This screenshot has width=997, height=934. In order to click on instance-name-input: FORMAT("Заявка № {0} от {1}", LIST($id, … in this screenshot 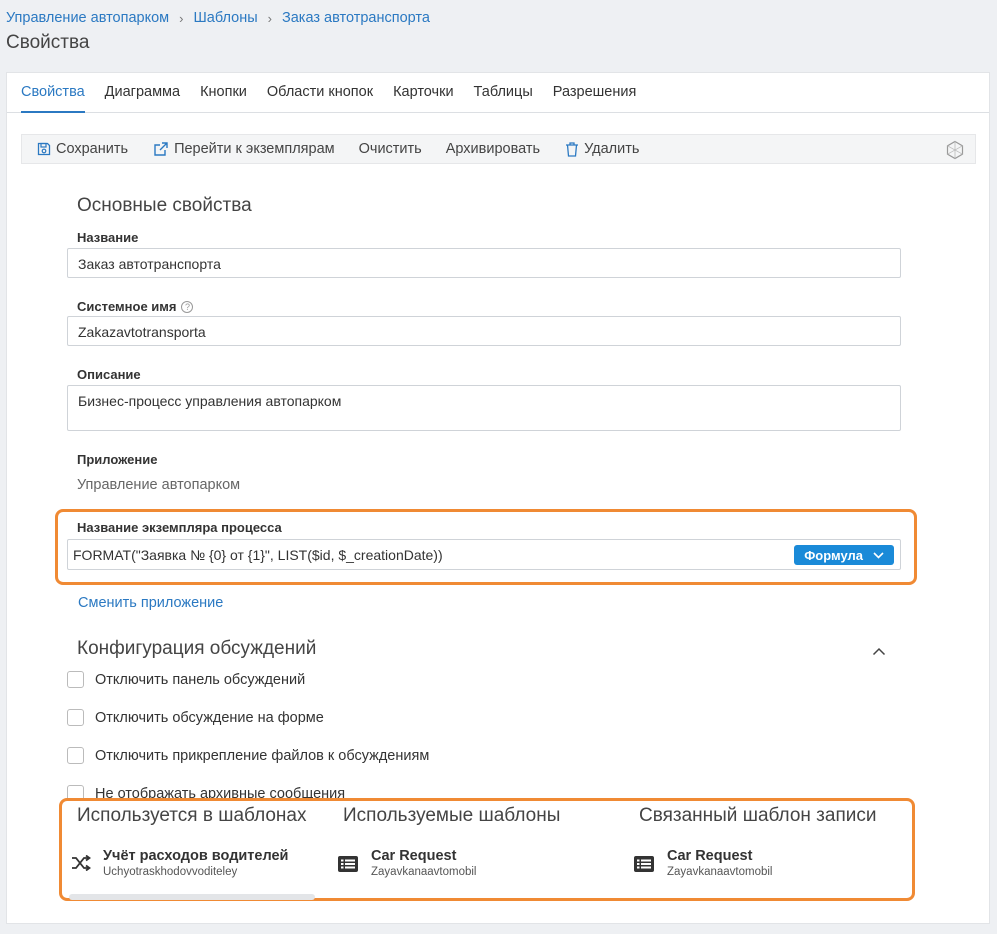, I will do `click(484, 554)`.